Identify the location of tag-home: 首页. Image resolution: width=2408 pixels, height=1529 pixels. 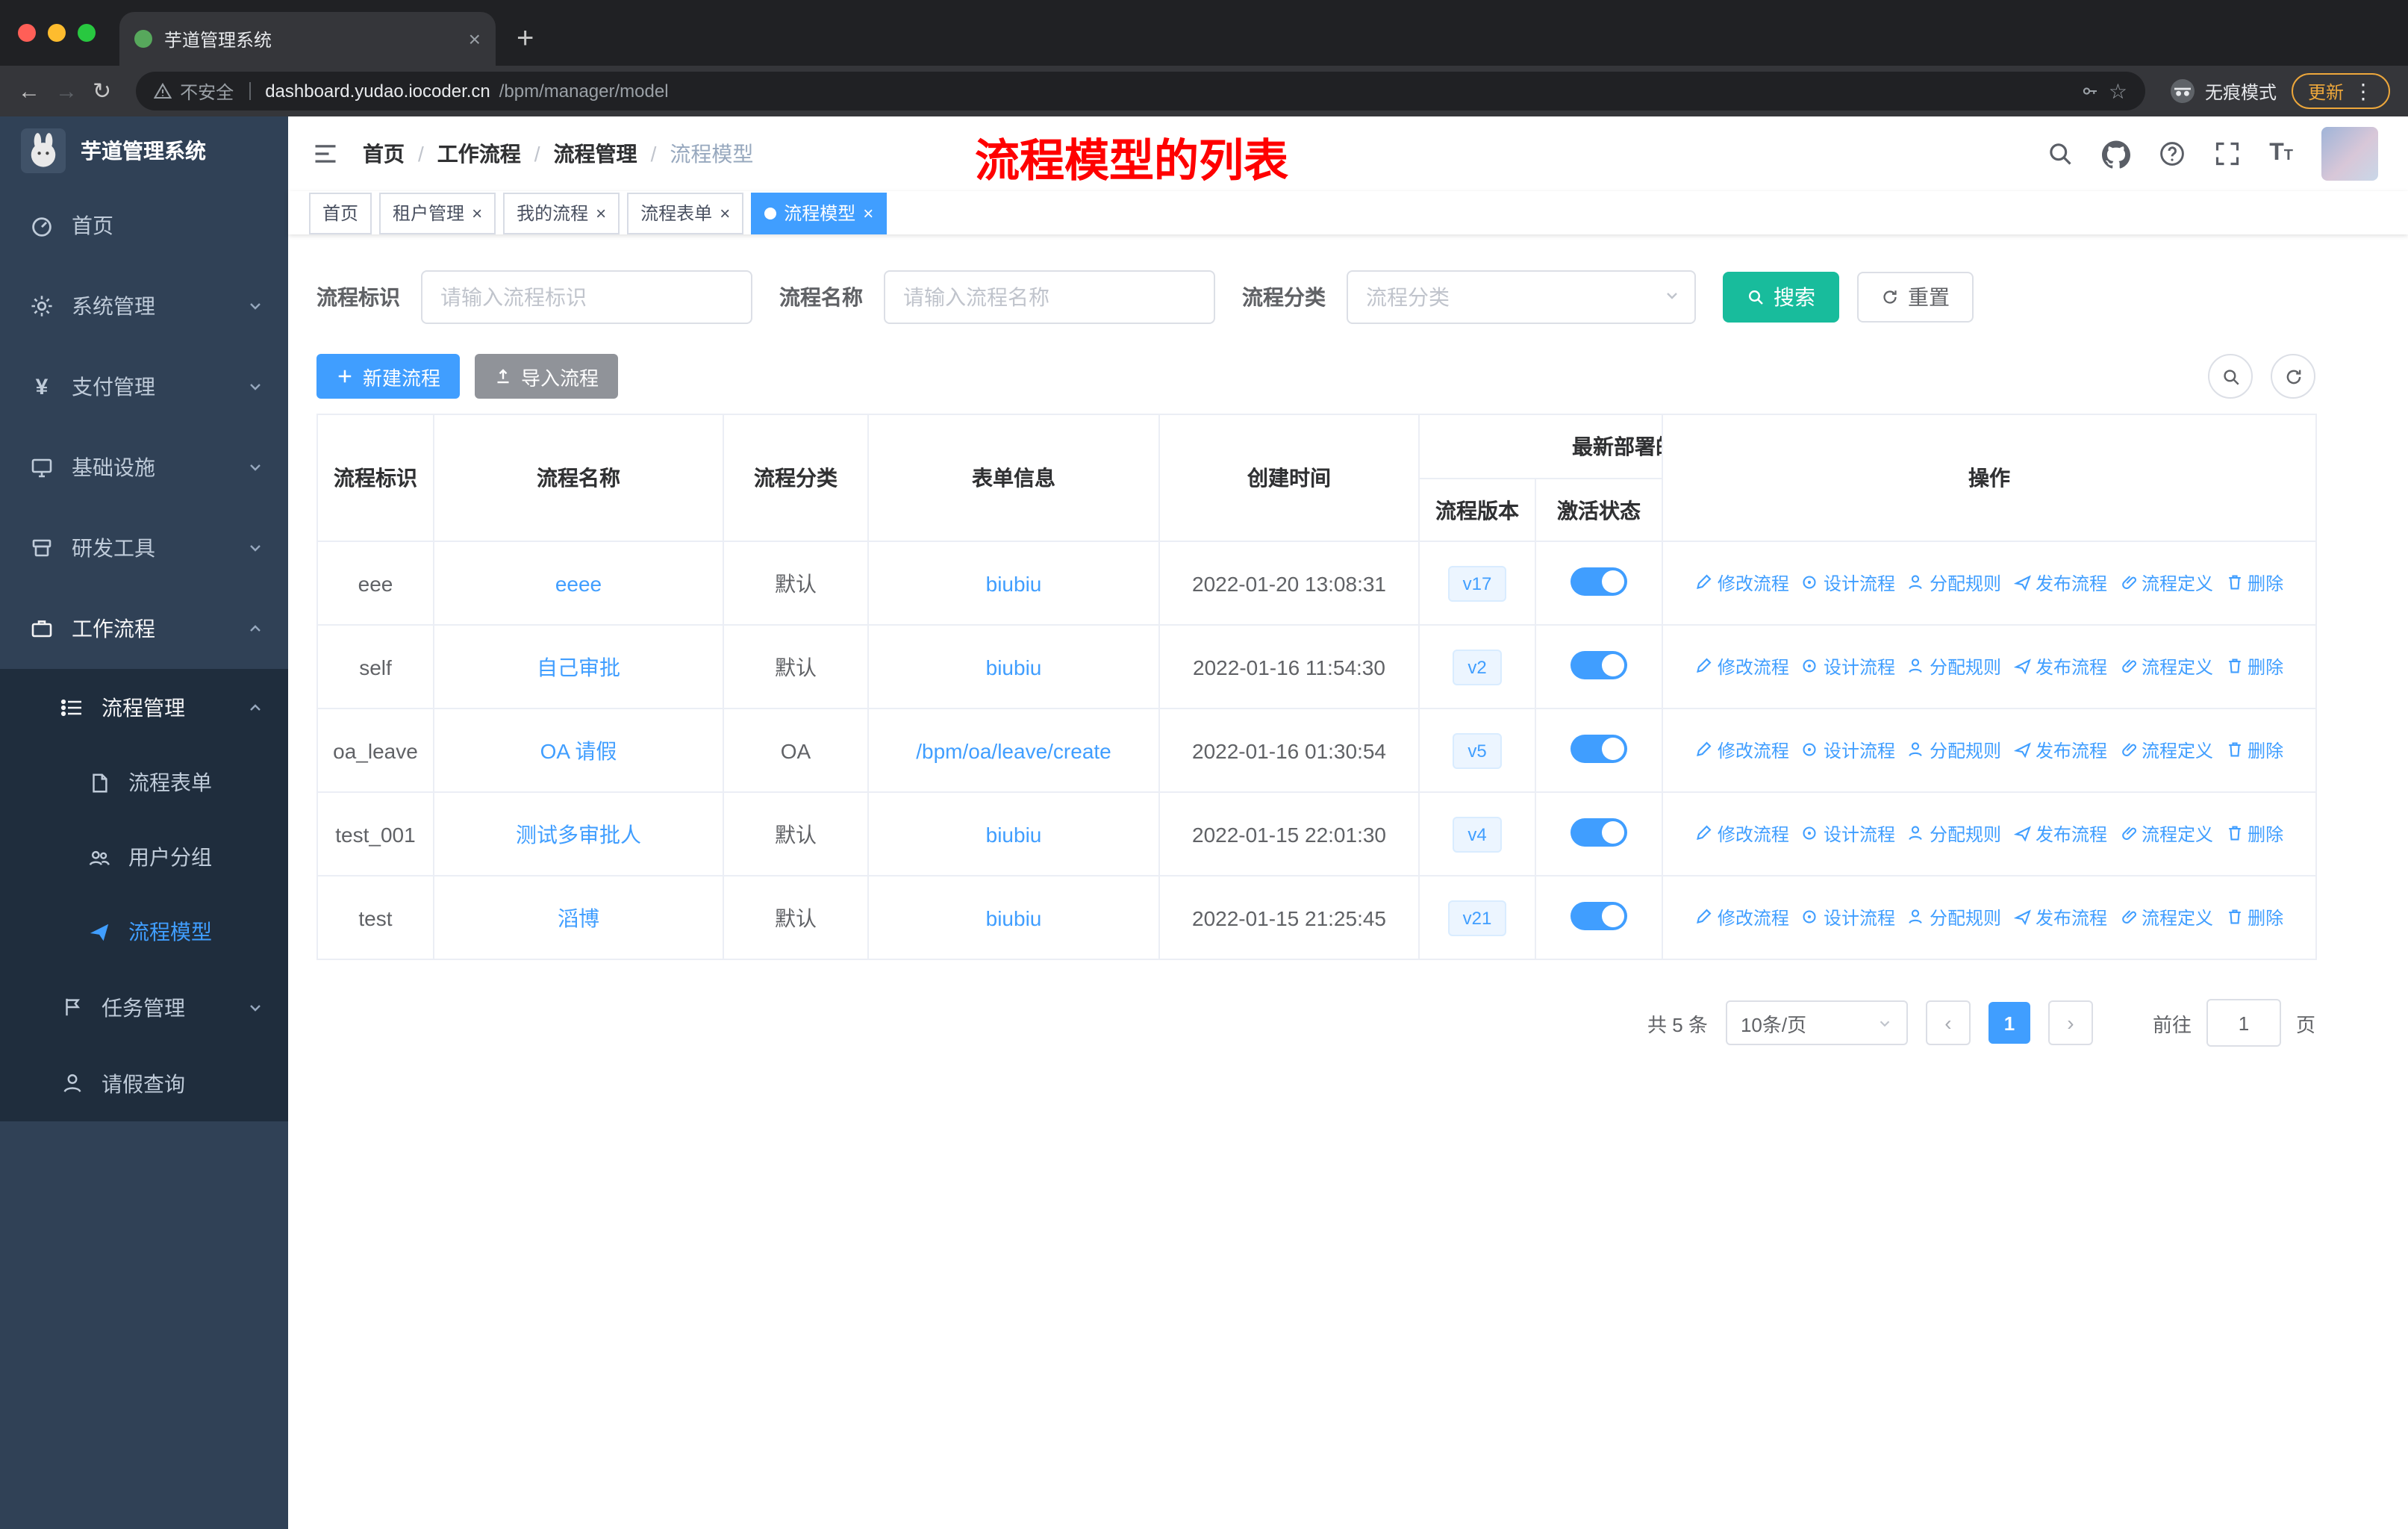
(340, 213).